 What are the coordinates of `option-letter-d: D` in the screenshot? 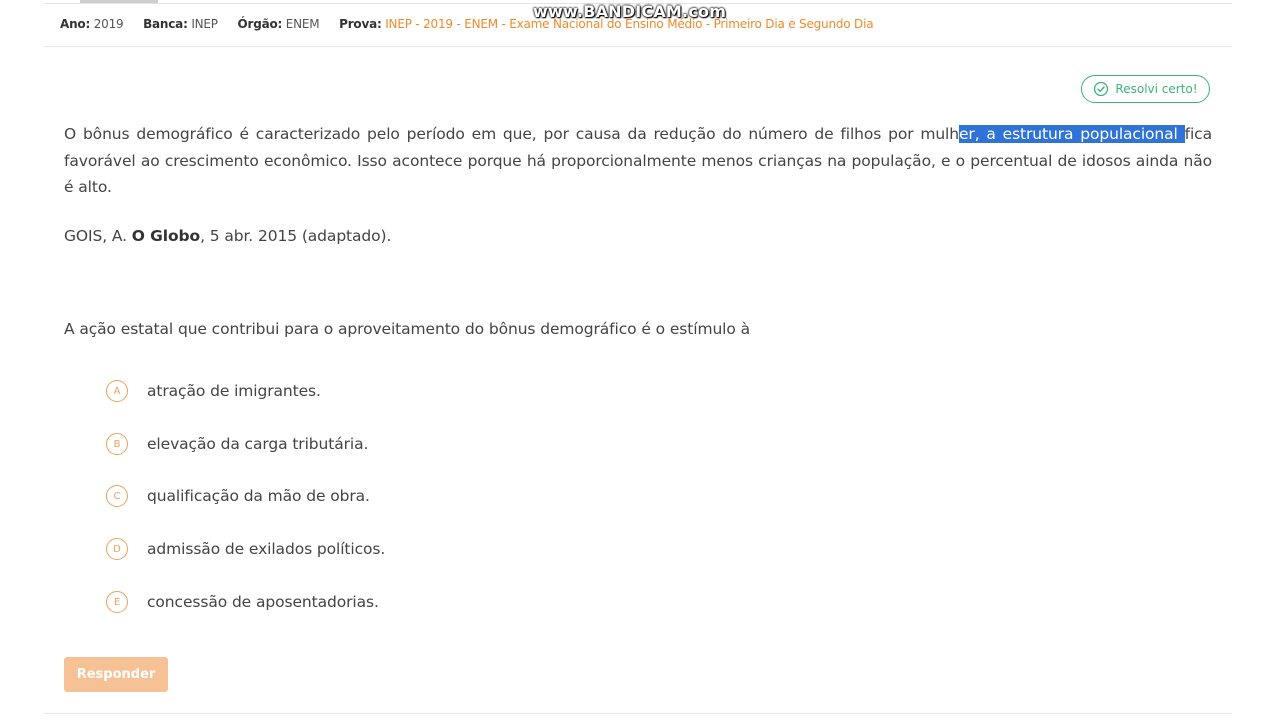 It's located at (117, 549).